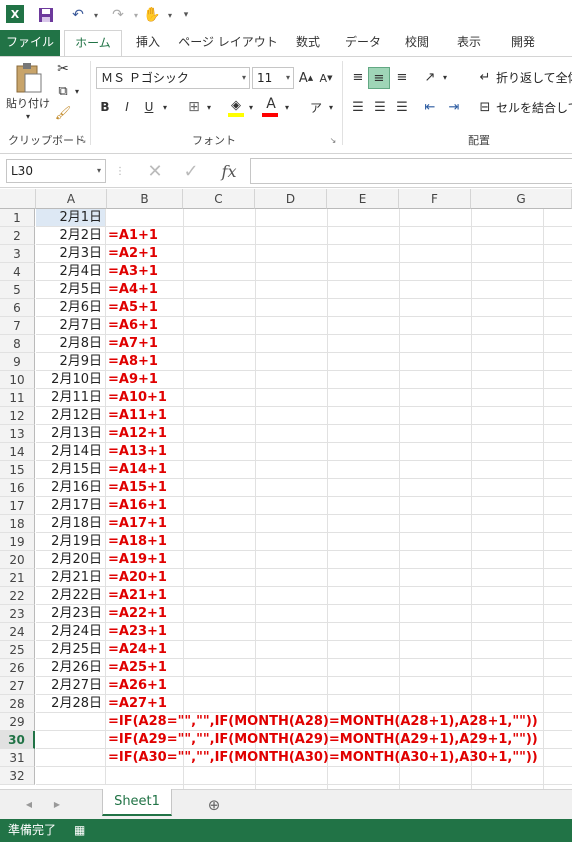 This screenshot has height=842, width=572. I want to click on cell-a: 2月3日, so click(71, 254).